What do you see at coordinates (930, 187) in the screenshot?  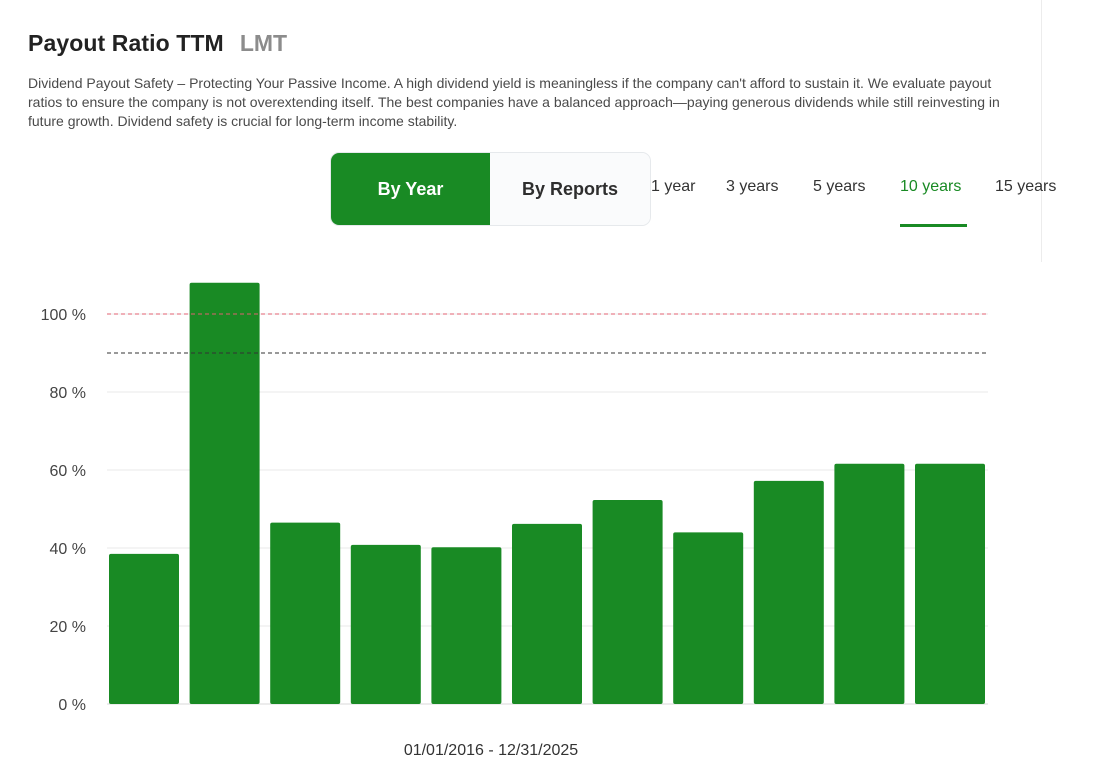 I see `period-10-years: 10 years` at bounding box center [930, 187].